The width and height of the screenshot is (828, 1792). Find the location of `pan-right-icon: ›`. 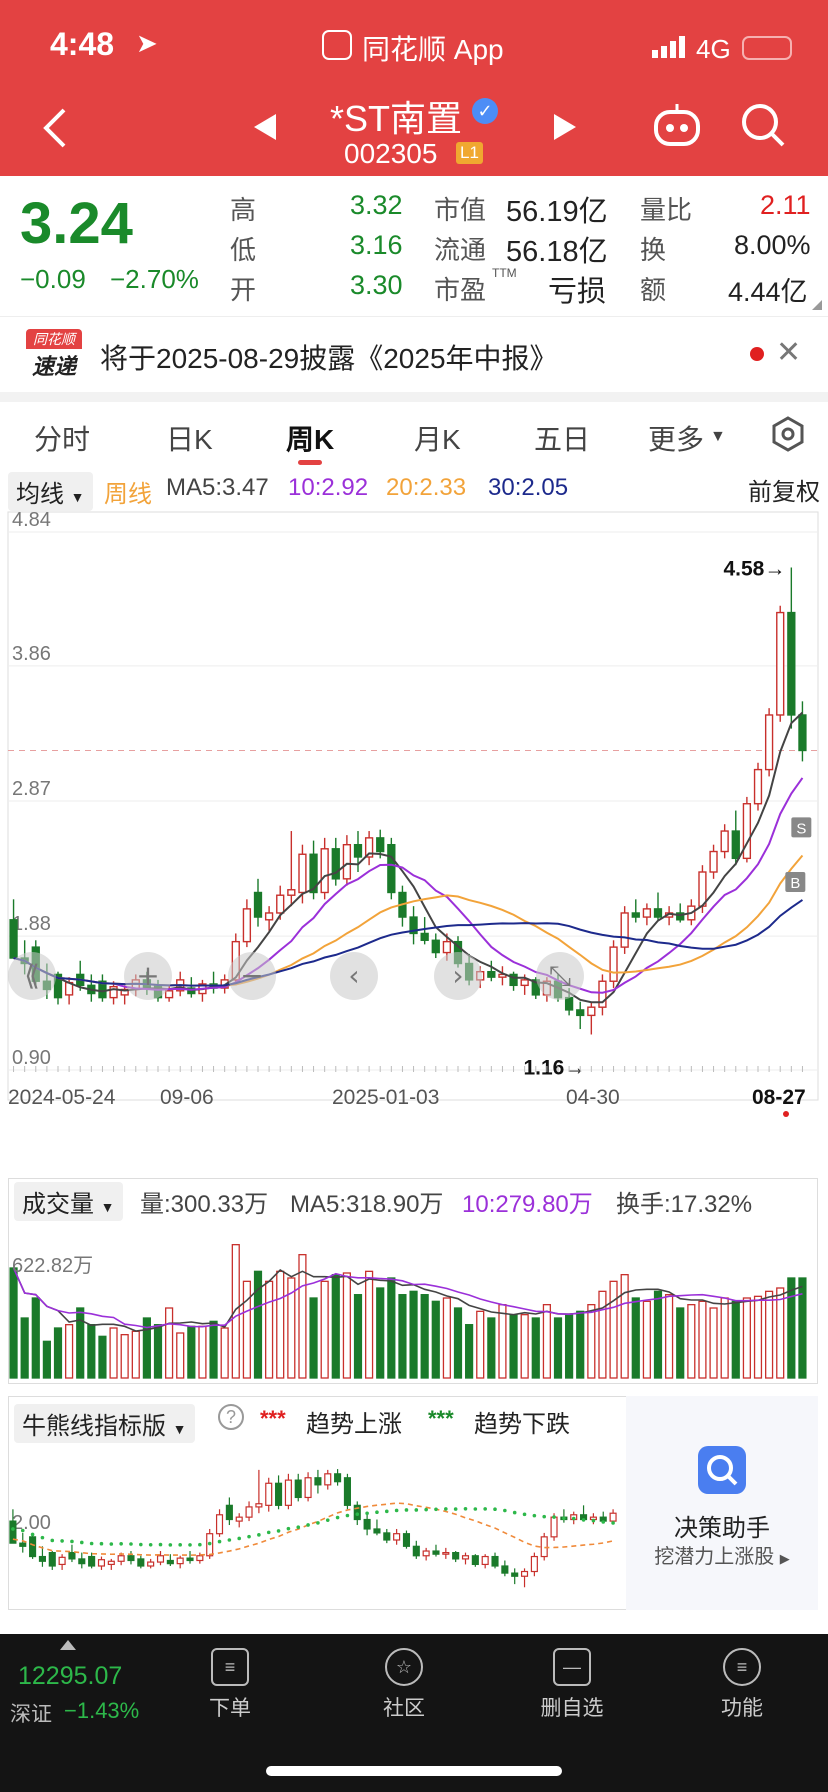

pan-right-icon: › is located at coordinates (457, 975).